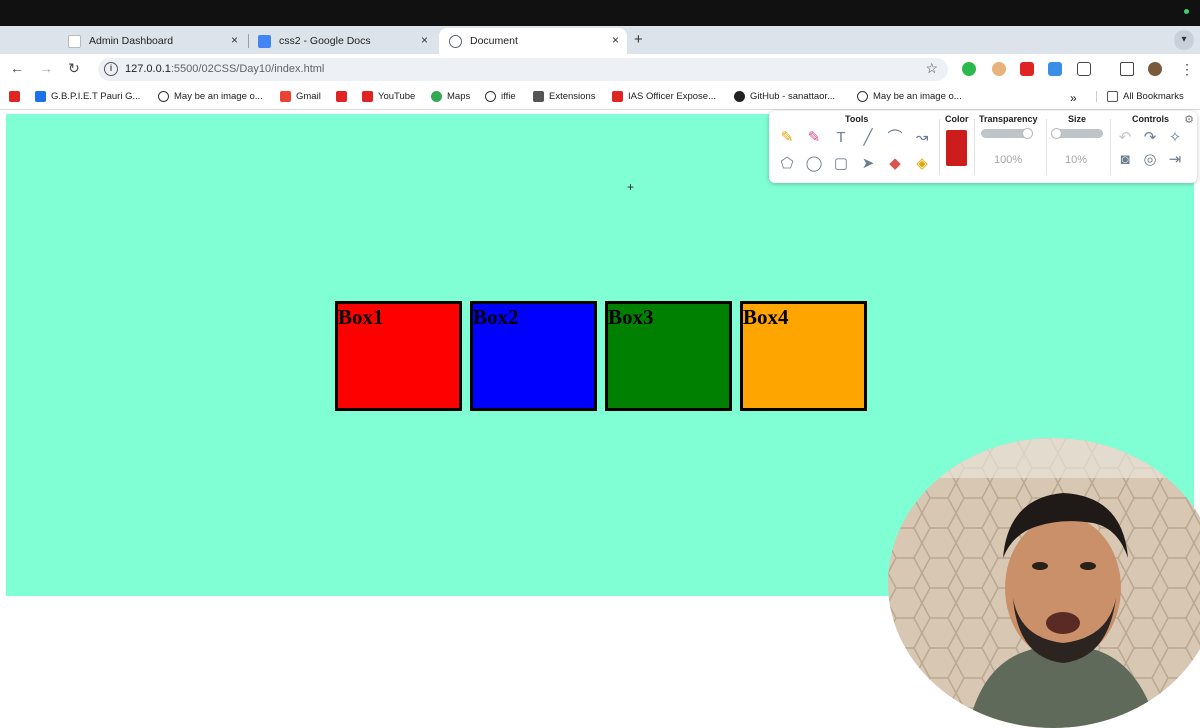  I want to click on os-top-bar, so click(600, 13).